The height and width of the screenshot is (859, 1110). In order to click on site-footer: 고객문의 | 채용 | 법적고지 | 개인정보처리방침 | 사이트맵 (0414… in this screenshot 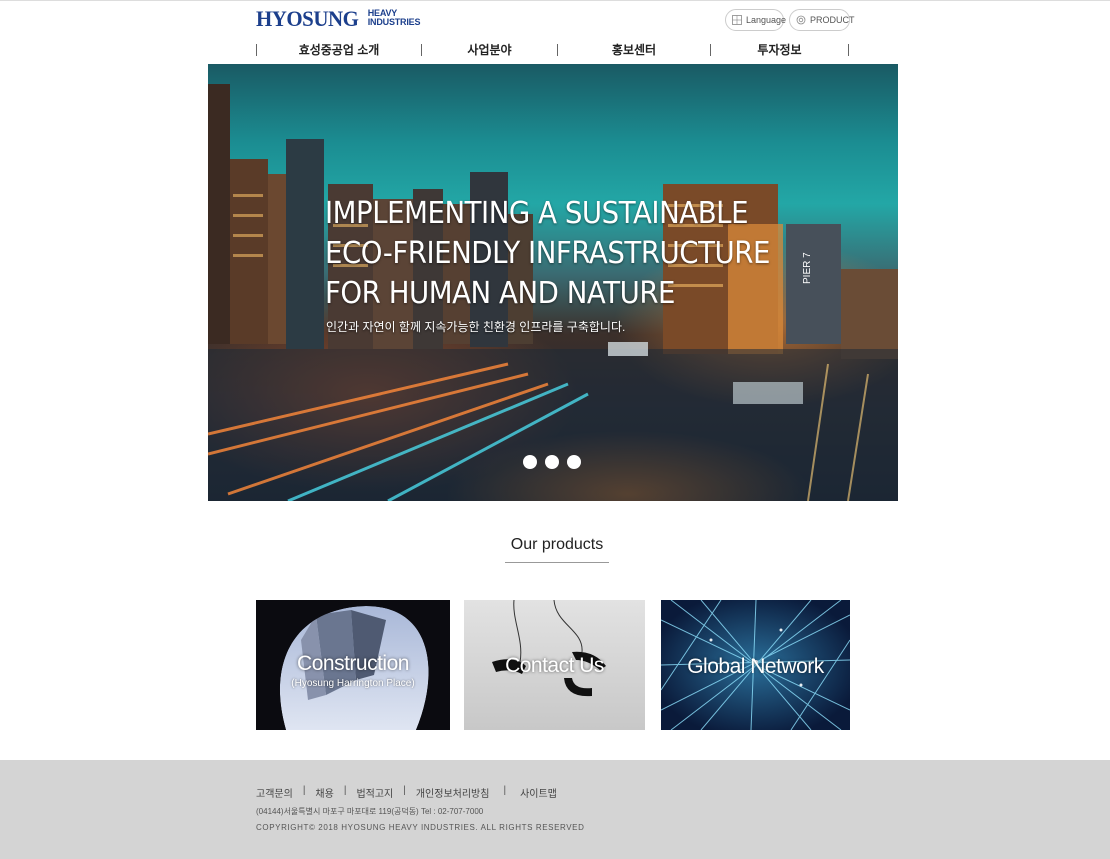, I will do `click(555, 809)`.